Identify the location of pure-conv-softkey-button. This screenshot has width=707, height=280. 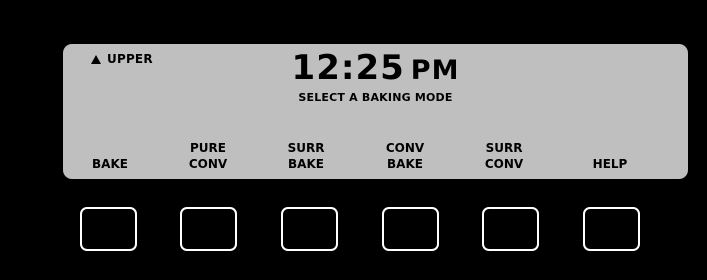
(208, 229).